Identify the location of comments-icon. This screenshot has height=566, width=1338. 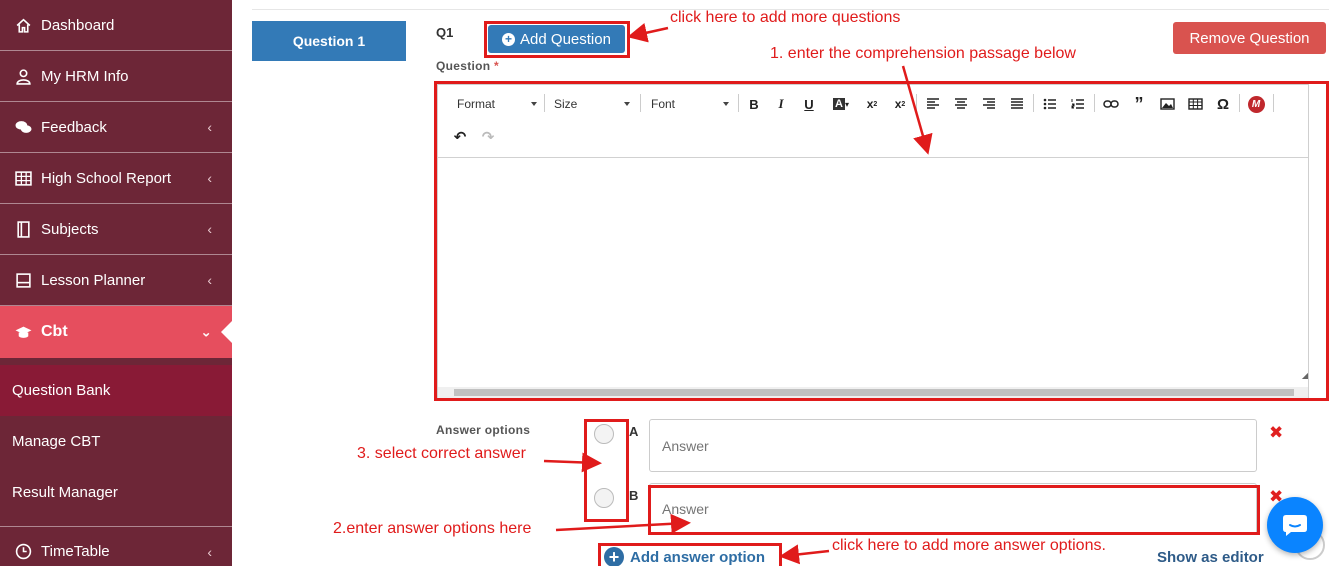
(23, 127).